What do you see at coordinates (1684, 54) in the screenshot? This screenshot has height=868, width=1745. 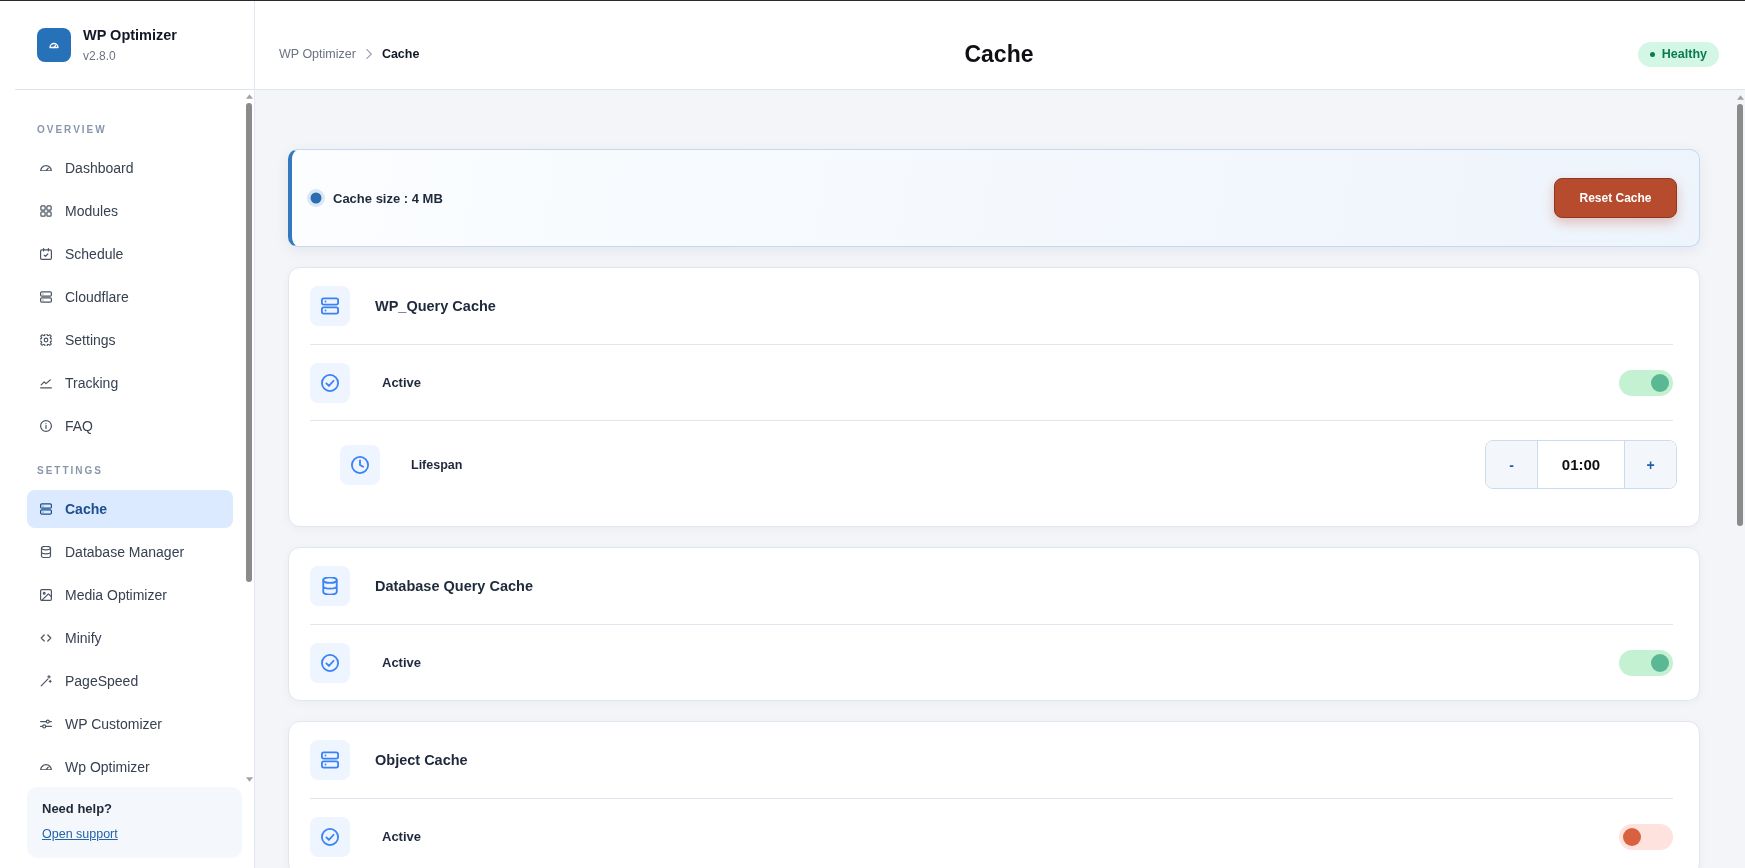 I see `status-label: Healthy` at bounding box center [1684, 54].